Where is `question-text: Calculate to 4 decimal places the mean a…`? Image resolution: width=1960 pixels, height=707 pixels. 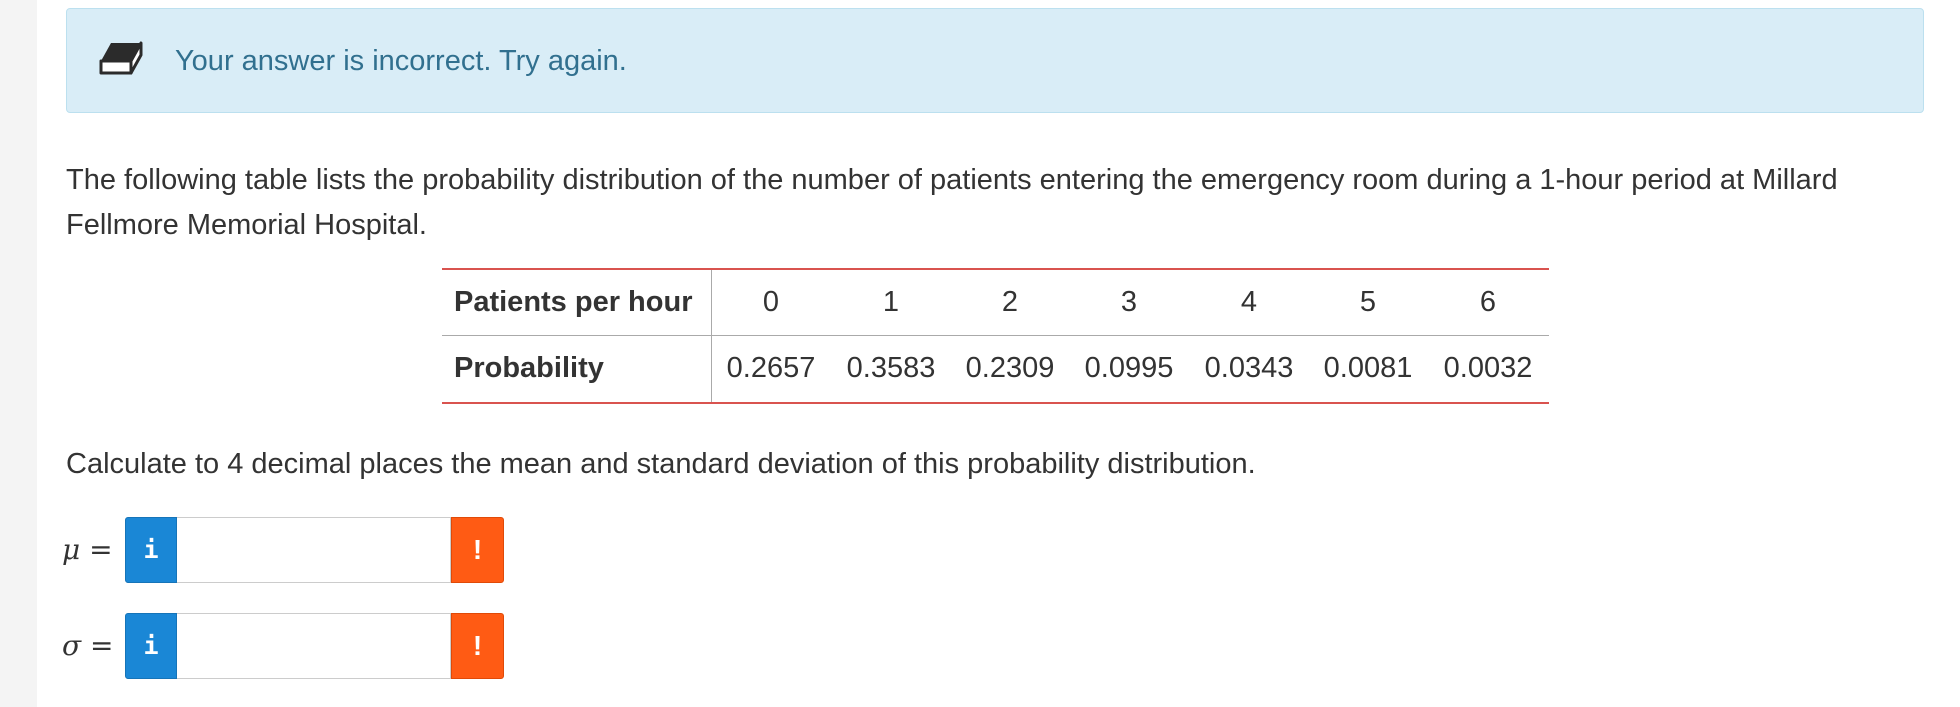
question-text: Calculate to 4 decimal places the mean a… is located at coordinates (661, 464).